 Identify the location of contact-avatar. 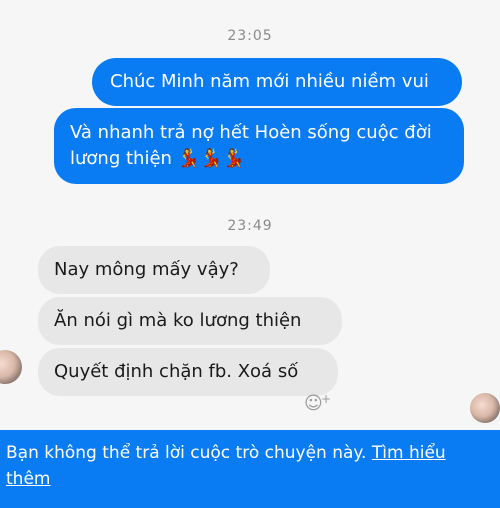
(11, 367).